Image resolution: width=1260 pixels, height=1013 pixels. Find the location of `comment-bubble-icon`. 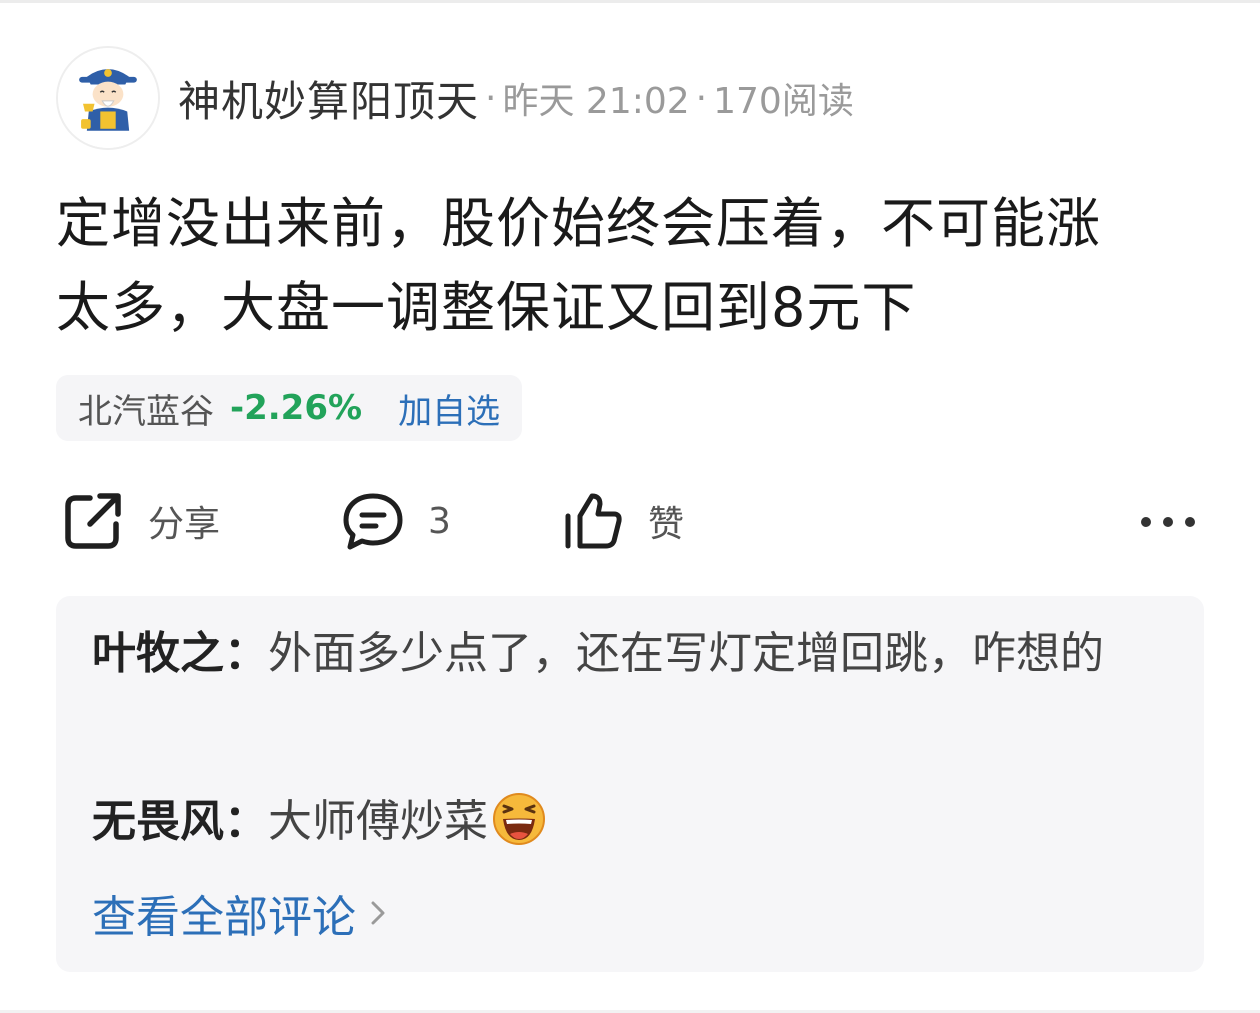

comment-bubble-icon is located at coordinates (373, 521).